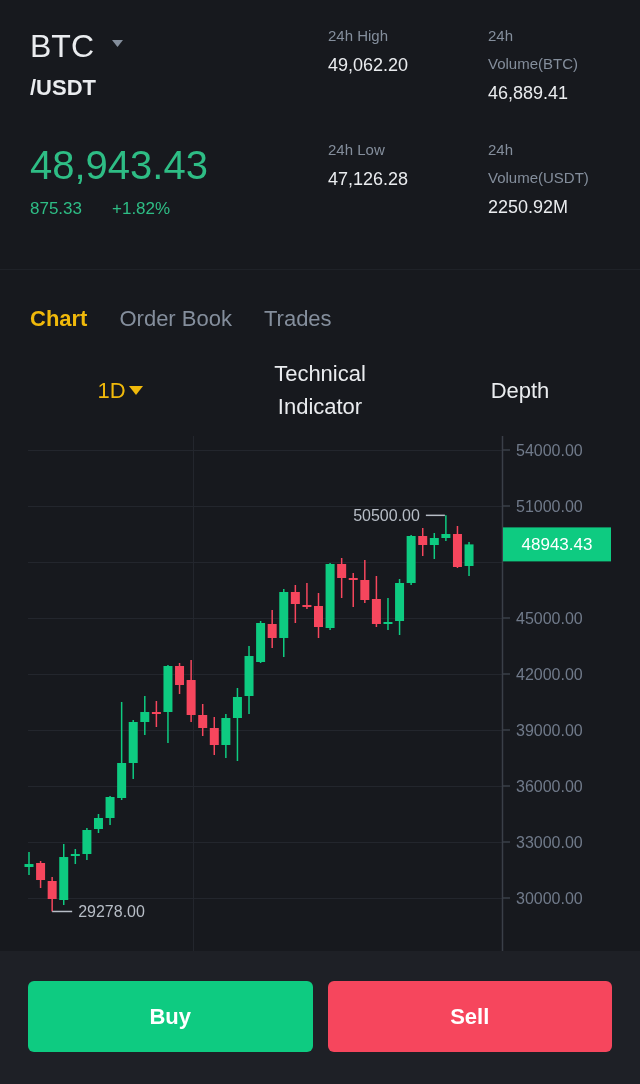  I want to click on last-price: 48,943.43, so click(119, 165).